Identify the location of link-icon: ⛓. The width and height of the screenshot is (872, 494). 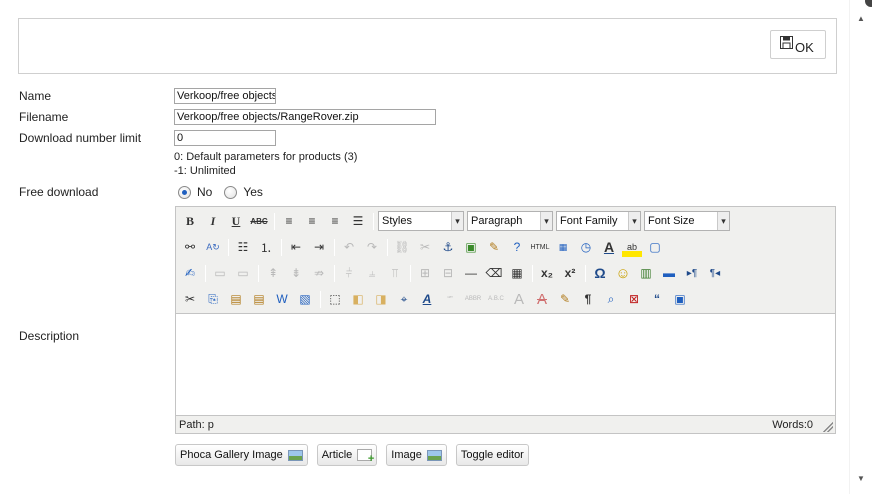
(402, 247).